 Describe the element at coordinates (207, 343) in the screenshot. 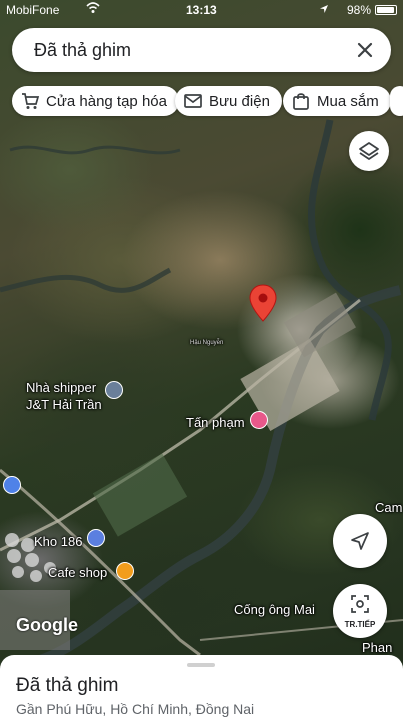

I see `map-label-small: Hậu Nguyễn` at that location.